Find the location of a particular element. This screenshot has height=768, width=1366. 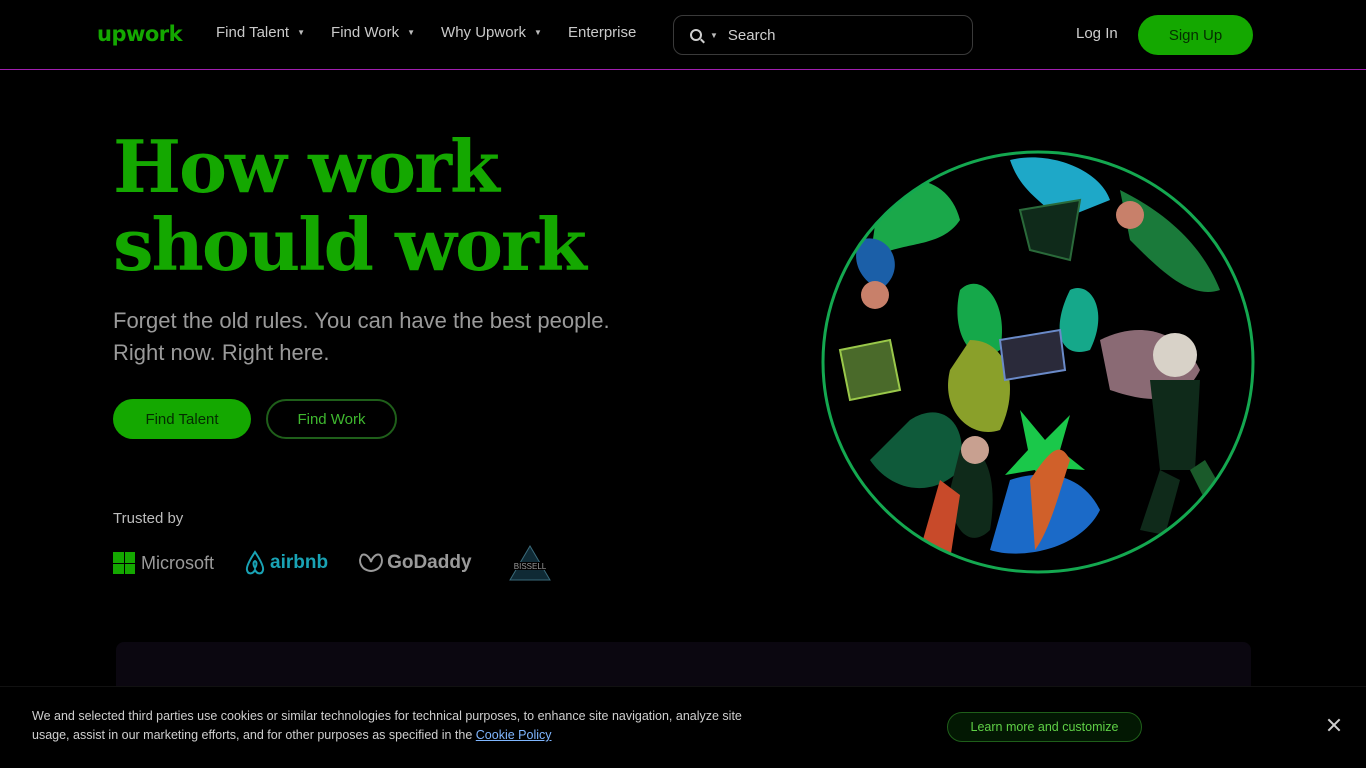

bissell-icon: BISSELL is located at coordinates (529, 563).